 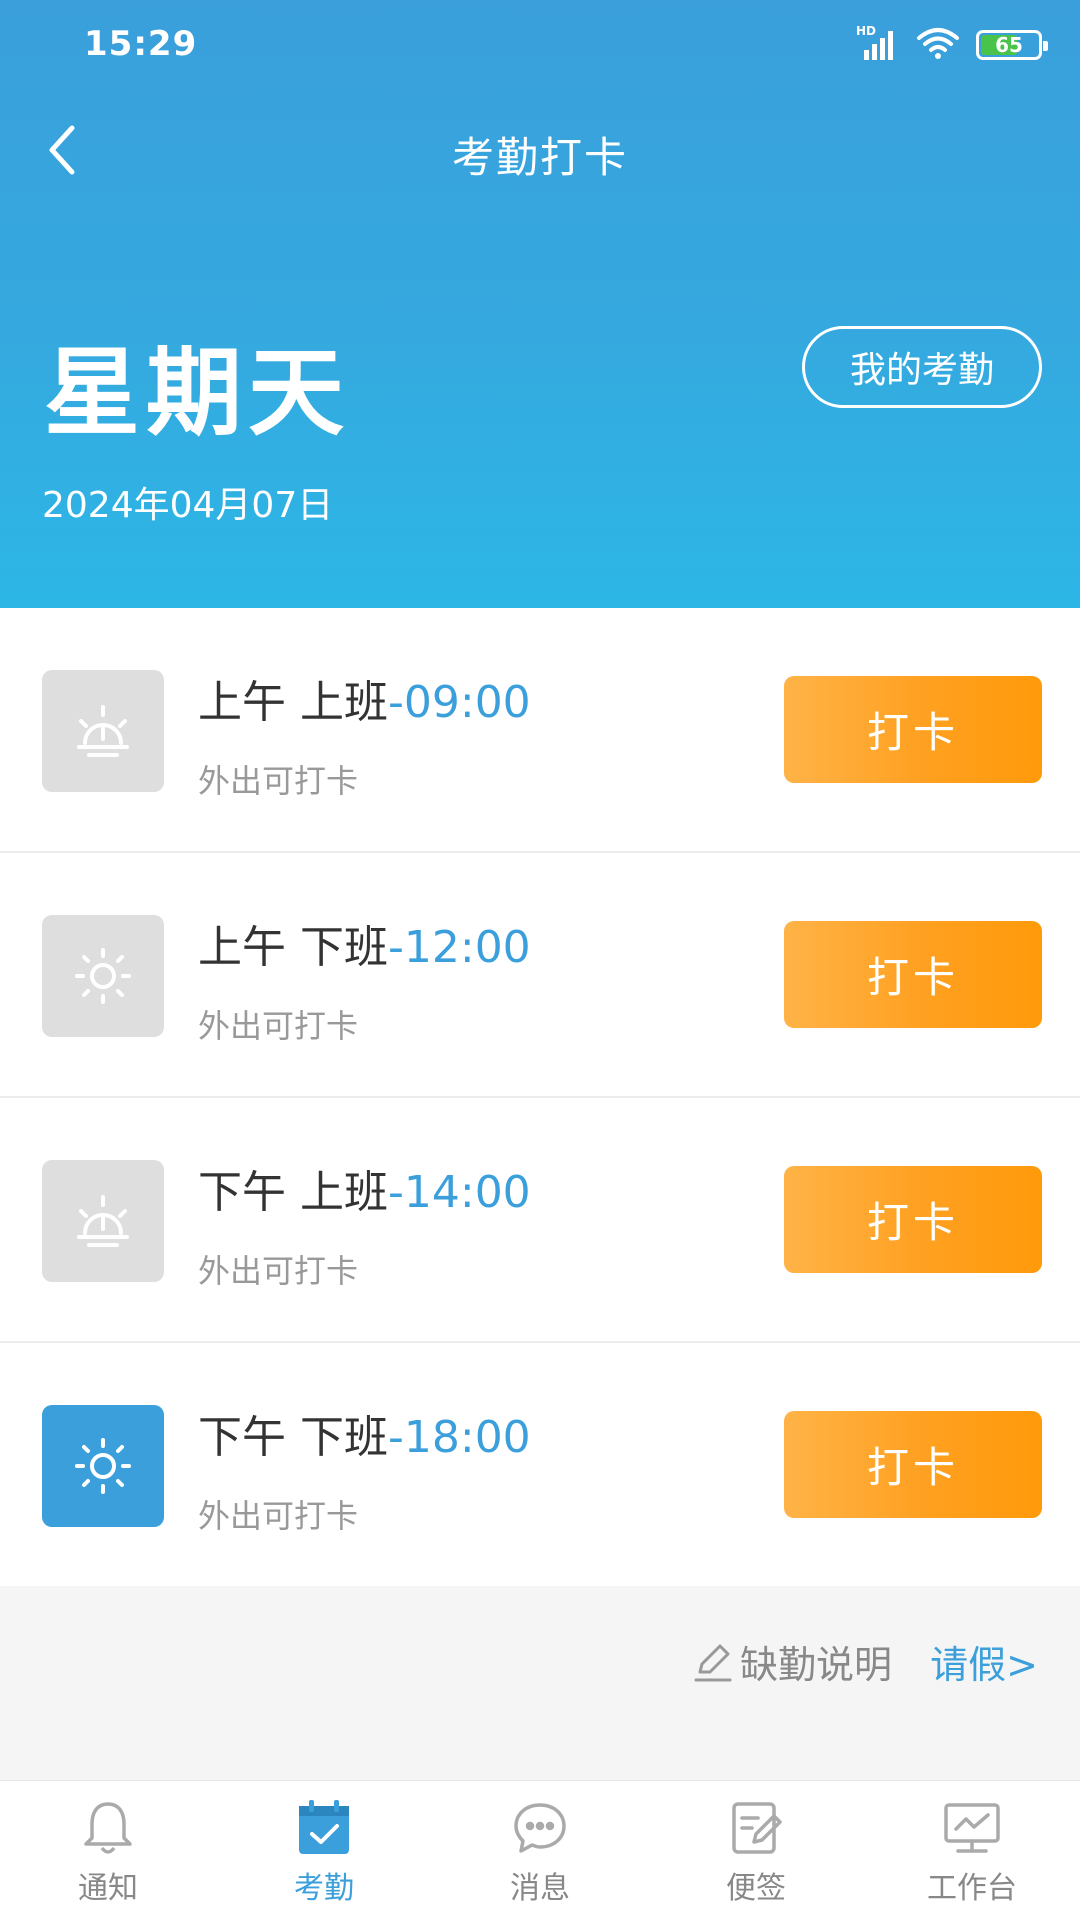 I want to click on tab-label: 便签, so click(x=756, y=1888).